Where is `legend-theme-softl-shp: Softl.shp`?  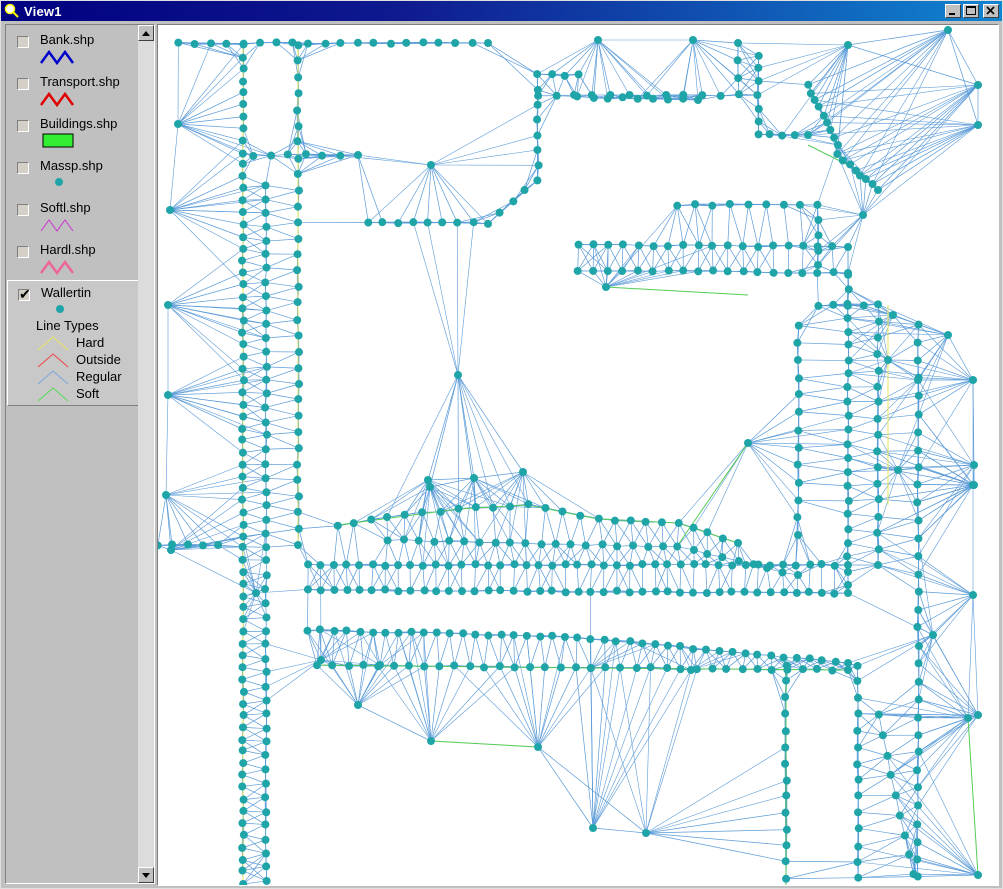 legend-theme-softl-shp: Softl.shp is located at coordinates (73, 216).